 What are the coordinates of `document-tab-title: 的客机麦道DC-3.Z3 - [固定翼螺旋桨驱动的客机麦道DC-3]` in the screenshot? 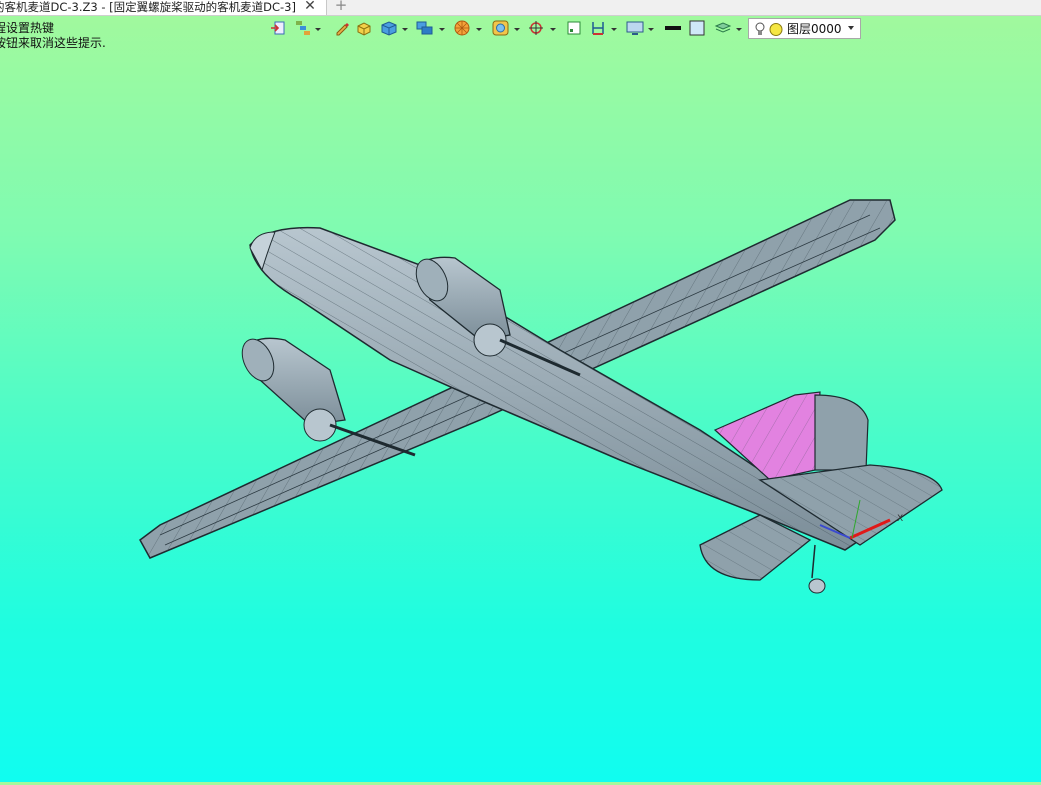 It's located at (148, 7).